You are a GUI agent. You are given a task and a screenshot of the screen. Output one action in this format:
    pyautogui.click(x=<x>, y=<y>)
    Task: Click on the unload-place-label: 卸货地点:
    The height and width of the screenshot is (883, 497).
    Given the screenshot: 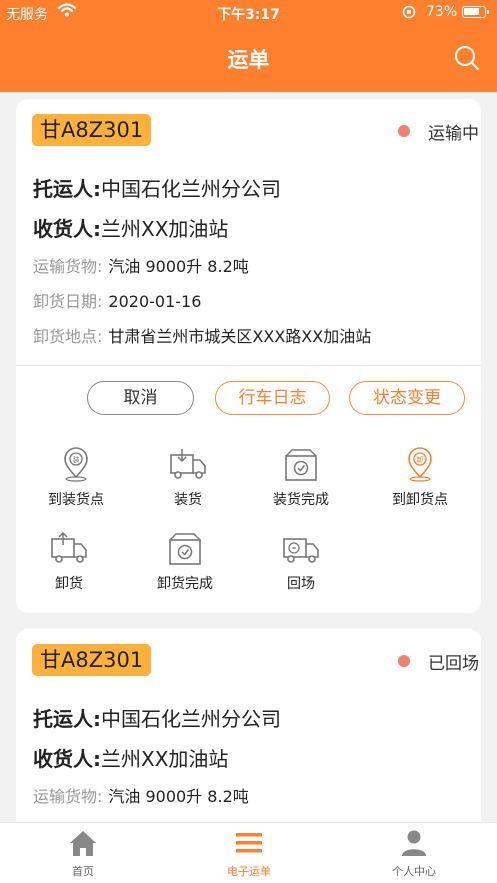 What is the action you would take?
    pyautogui.click(x=68, y=336)
    